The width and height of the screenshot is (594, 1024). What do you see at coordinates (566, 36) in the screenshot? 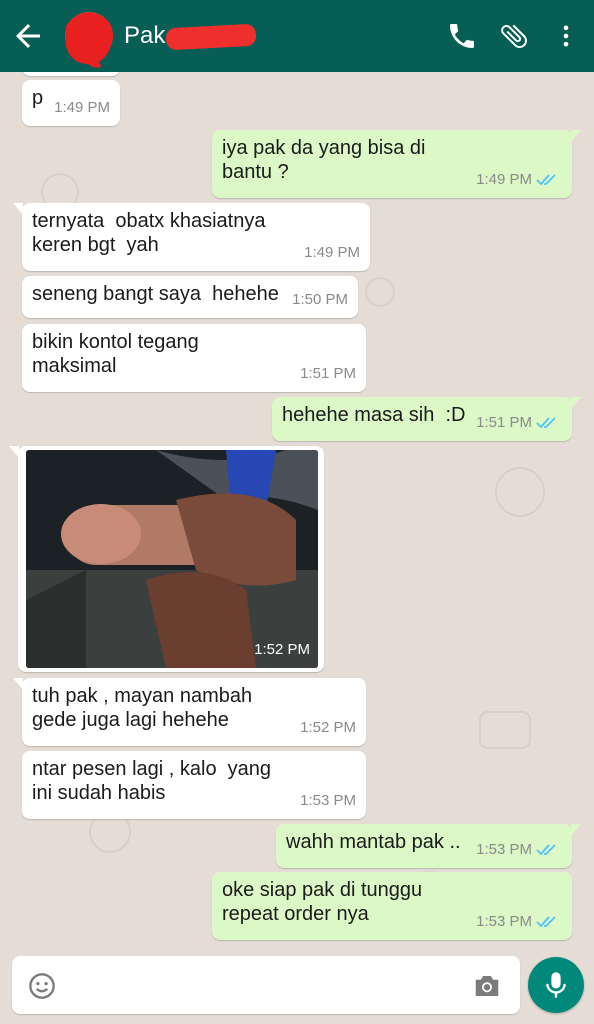
I see `more-vert-icon` at bounding box center [566, 36].